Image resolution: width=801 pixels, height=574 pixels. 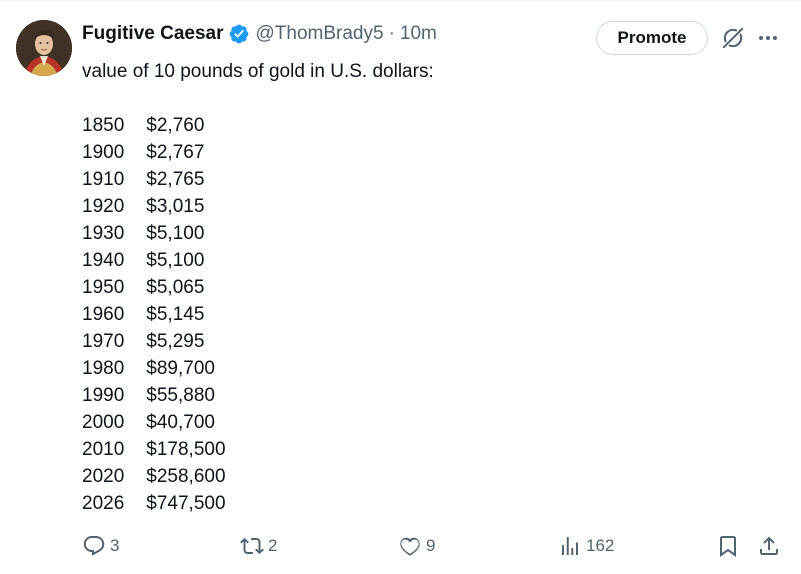 What do you see at coordinates (175, 341) in the screenshot?
I see `row-value: $5,295` at bounding box center [175, 341].